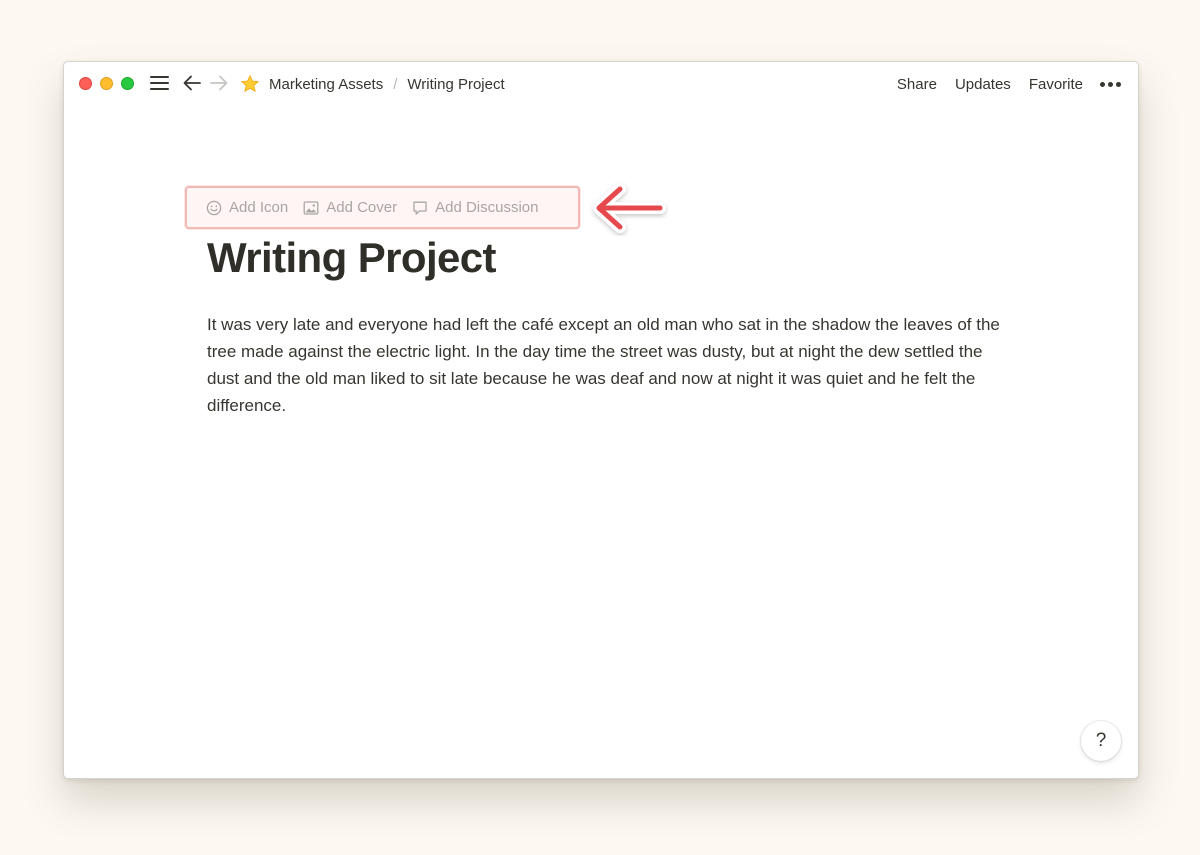 The height and width of the screenshot is (855, 1200). Describe the element at coordinates (214, 207) in the screenshot. I see `smiley-icon` at that location.